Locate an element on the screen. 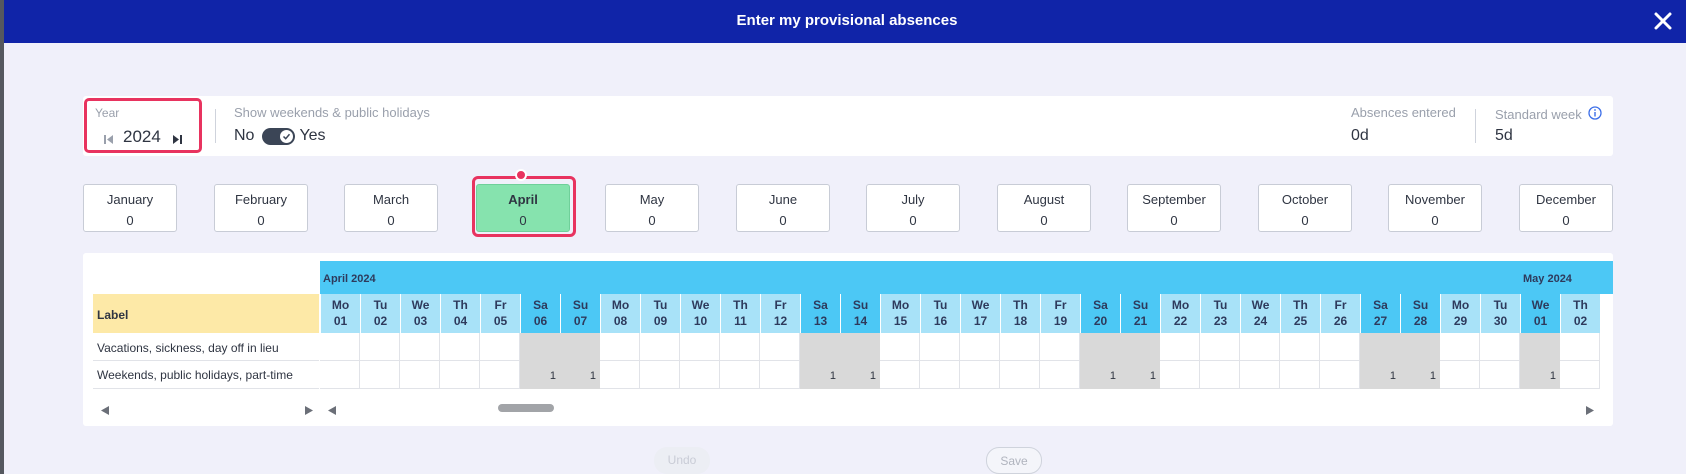 The width and height of the screenshot is (1686, 474). day-header: Mo 15 is located at coordinates (900, 313).